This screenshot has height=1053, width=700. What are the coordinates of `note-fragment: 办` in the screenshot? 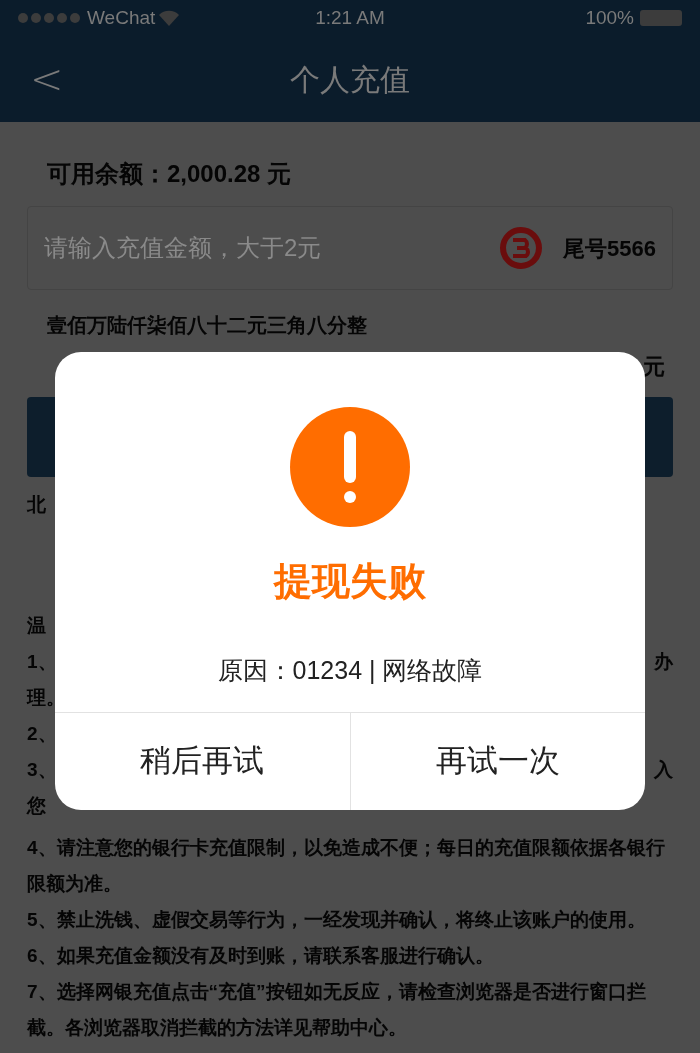 It's located at (663, 661).